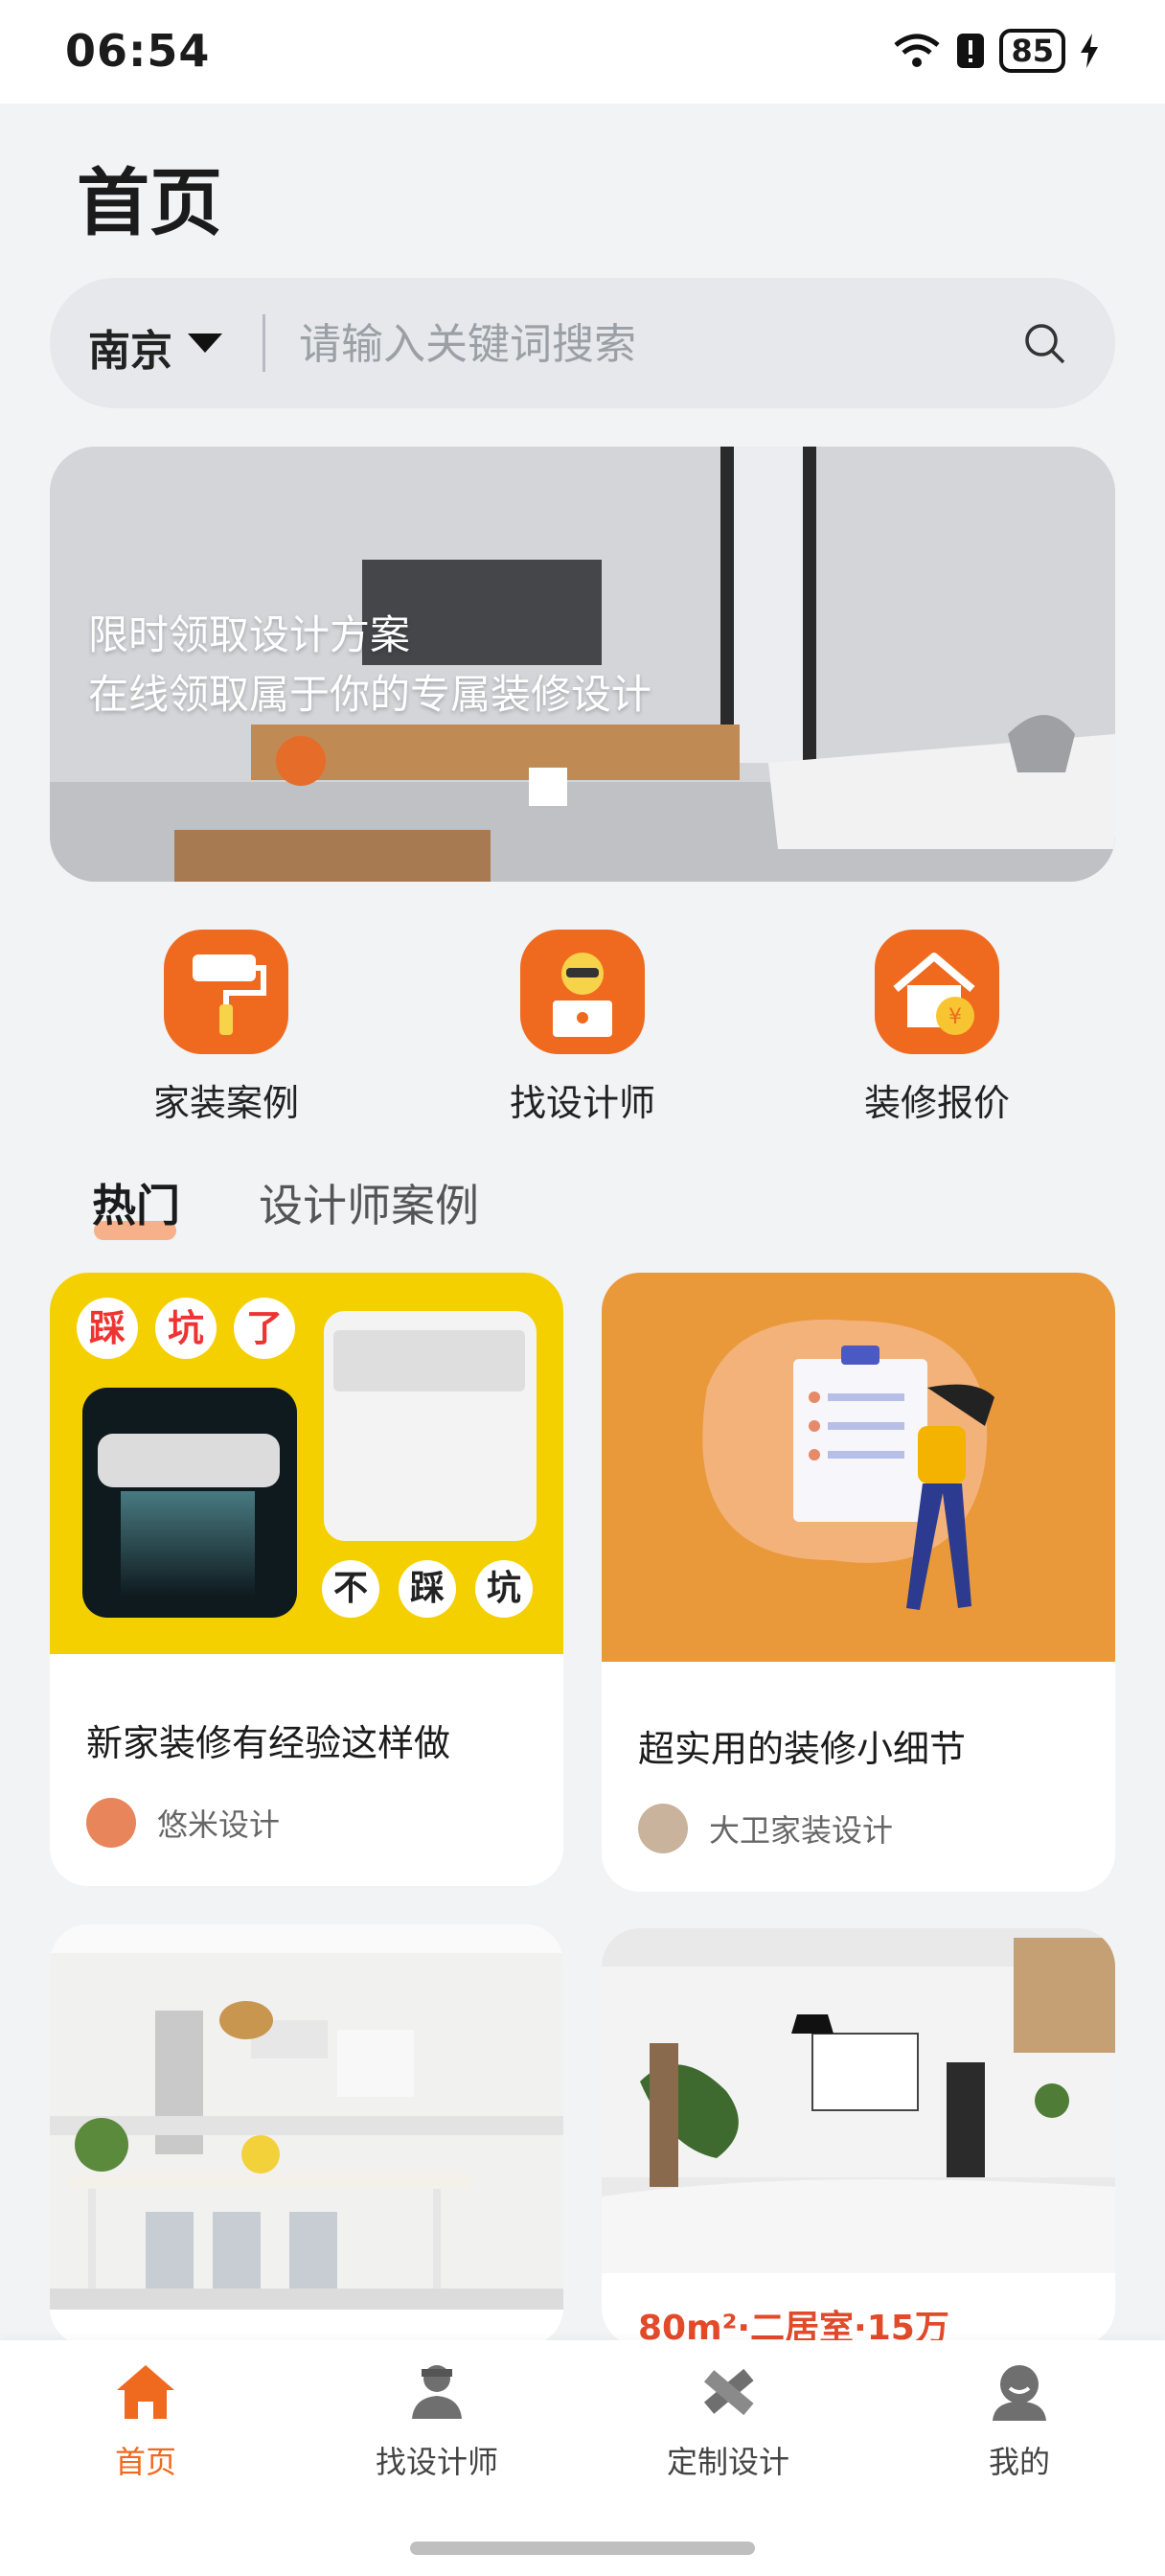  I want to click on paint-roller-icon, so click(226, 992).